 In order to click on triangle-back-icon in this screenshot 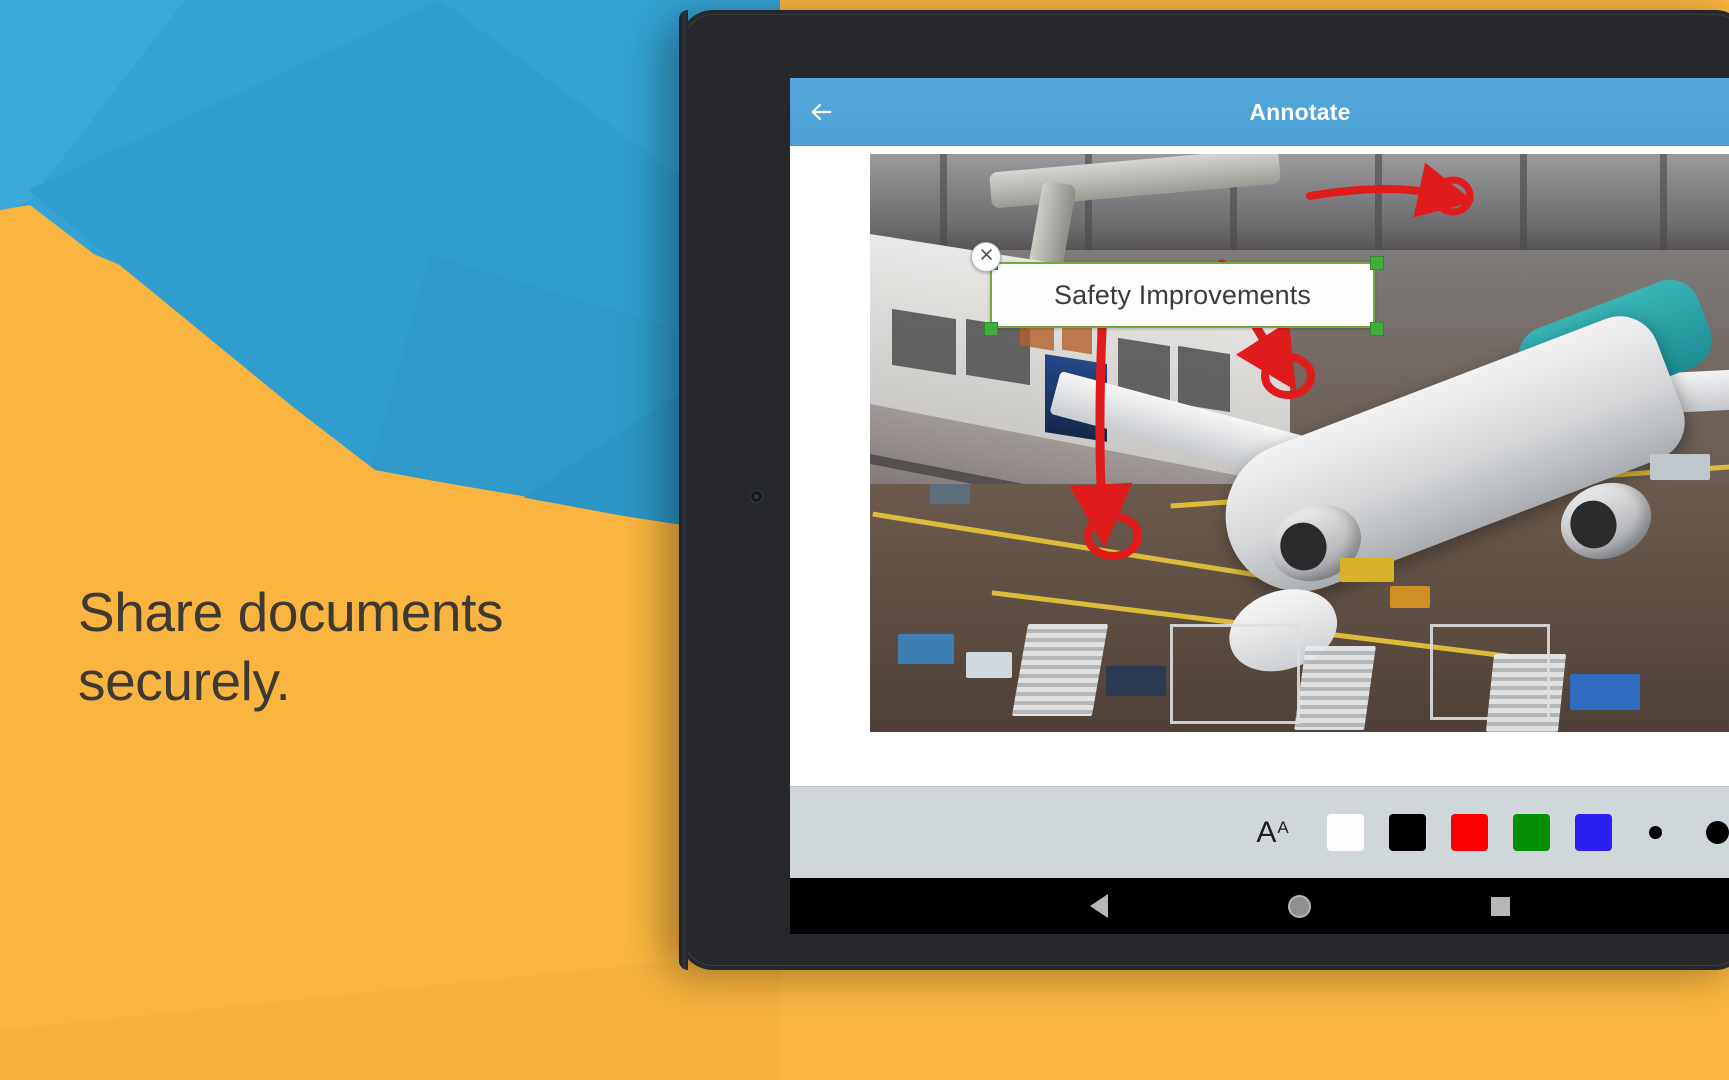, I will do `click(1099, 906)`.